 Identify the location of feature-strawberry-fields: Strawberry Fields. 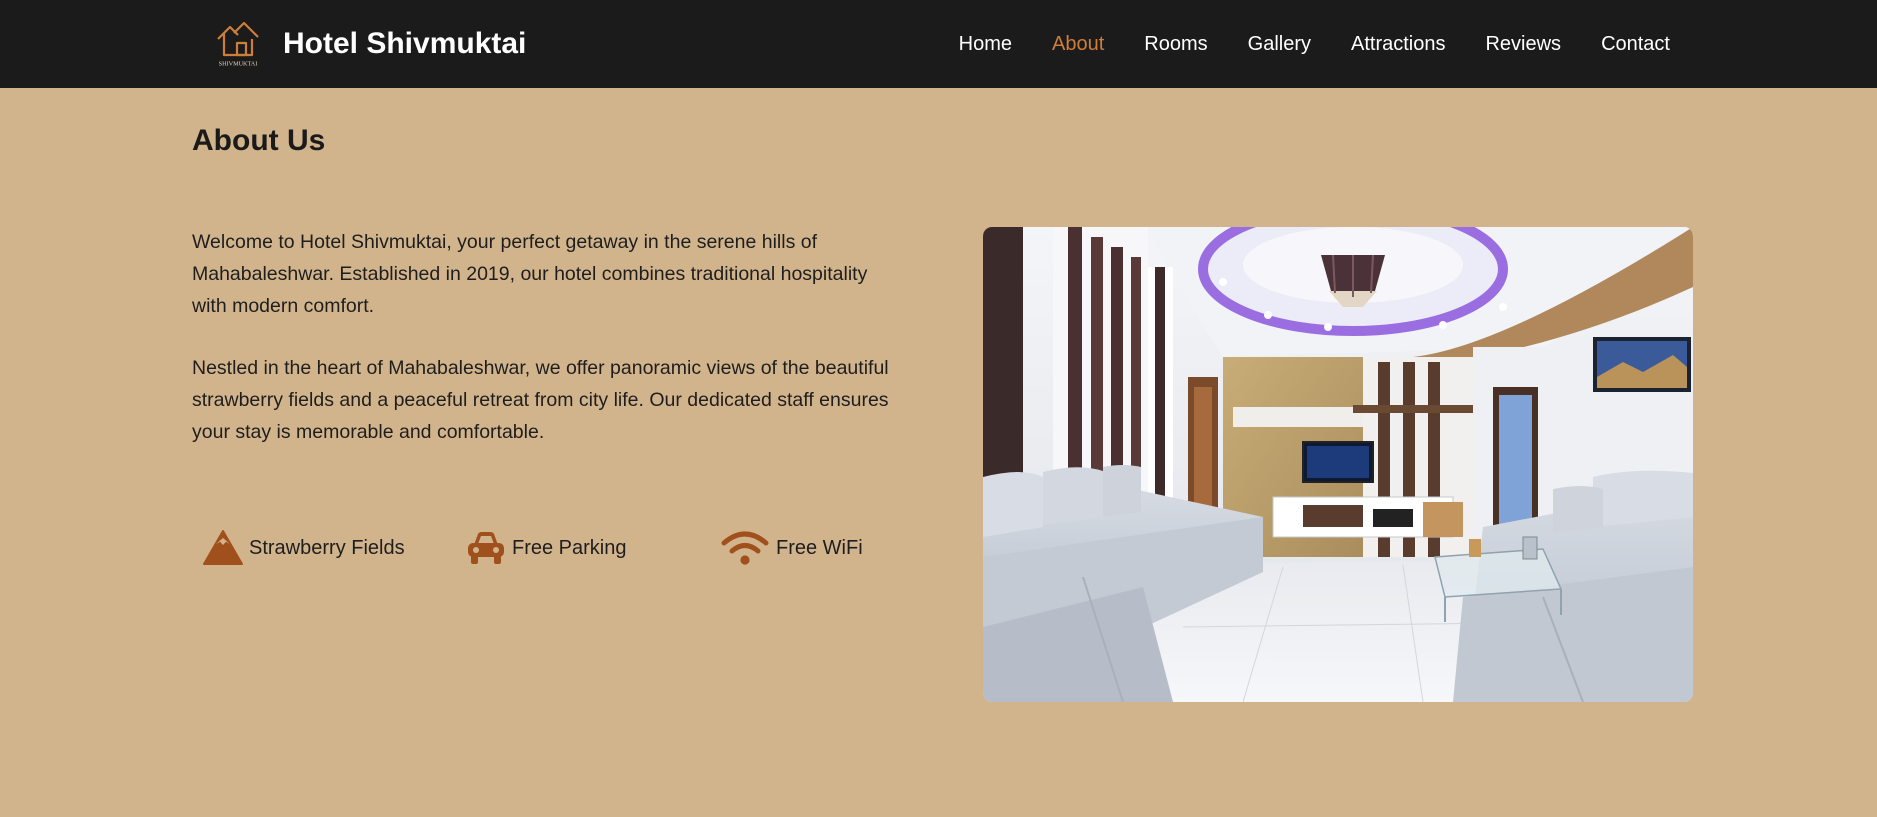
(303, 548).